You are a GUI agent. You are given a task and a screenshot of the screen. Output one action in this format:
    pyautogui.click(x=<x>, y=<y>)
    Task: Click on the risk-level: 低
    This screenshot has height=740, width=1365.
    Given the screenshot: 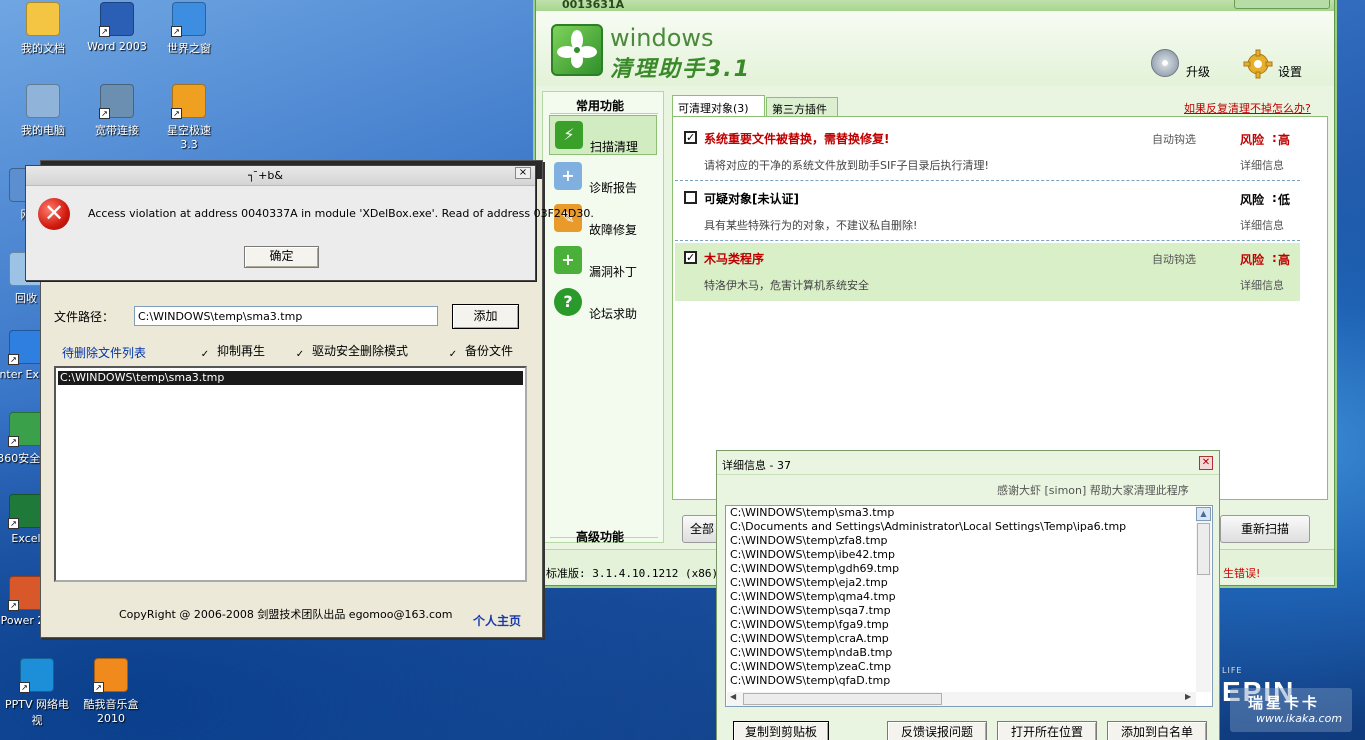 What is the action you would take?
    pyautogui.click(x=1284, y=200)
    